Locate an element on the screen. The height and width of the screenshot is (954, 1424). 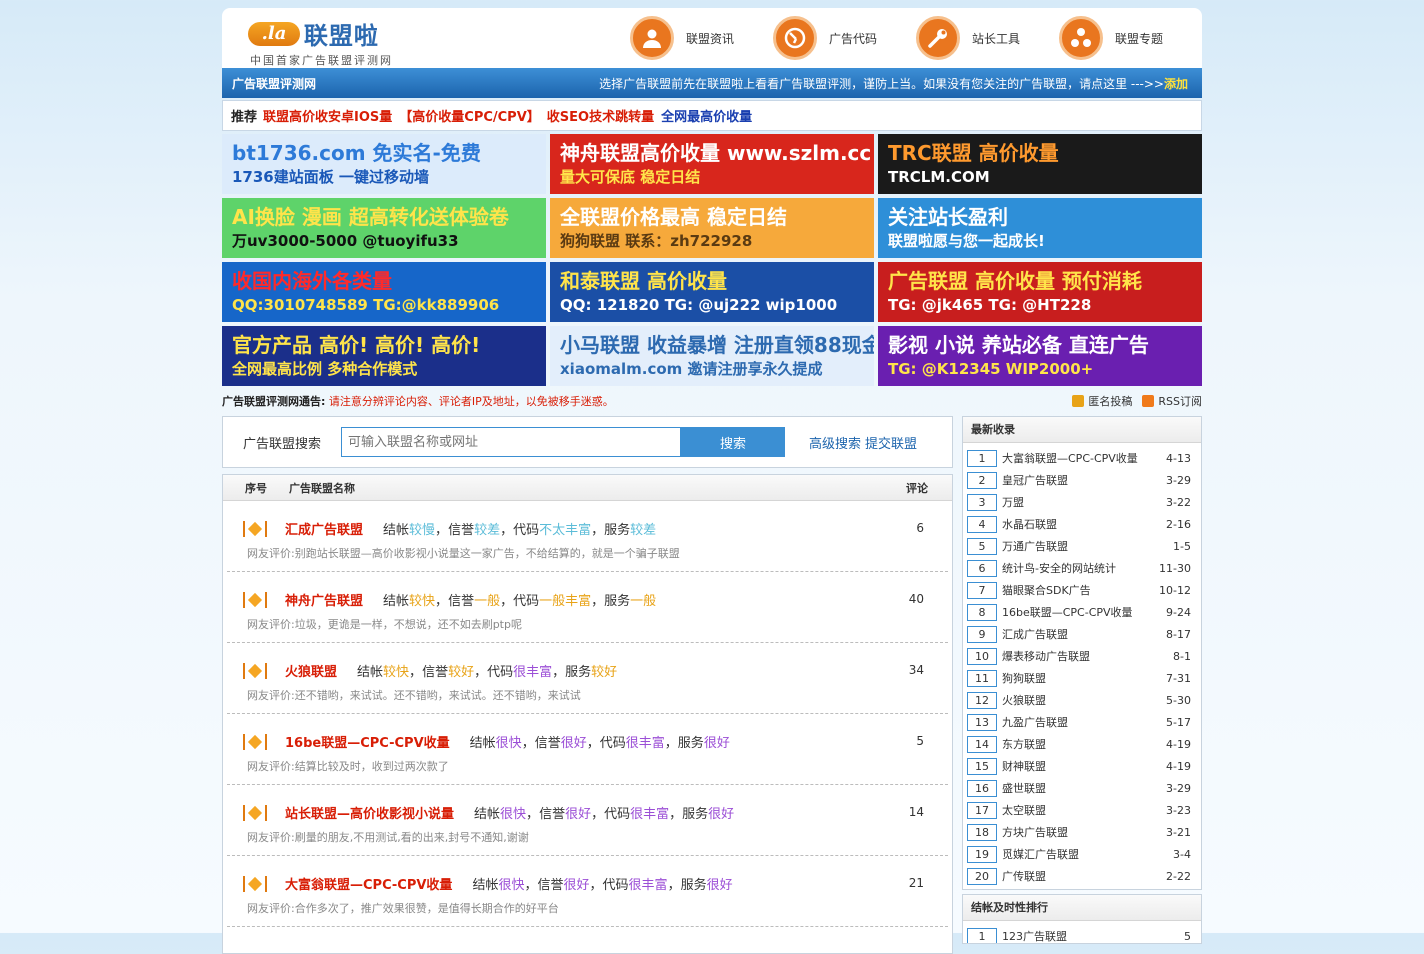
sidebar-item: 10 爆表移动广告联盟 8-1 is located at coordinates (1084, 656).